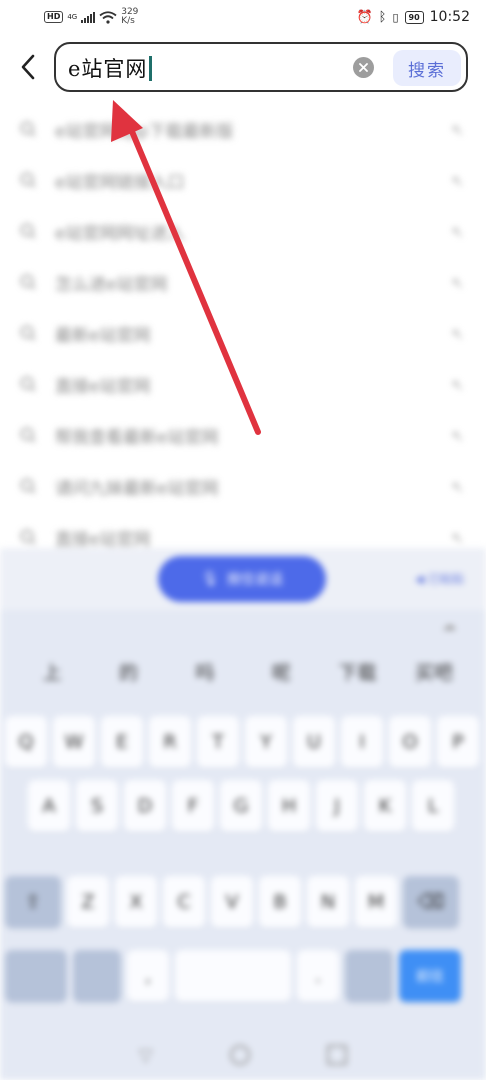 The height and width of the screenshot is (1080, 486). What do you see at coordinates (97, 976) in the screenshot?
I see `emoji-key` at bounding box center [97, 976].